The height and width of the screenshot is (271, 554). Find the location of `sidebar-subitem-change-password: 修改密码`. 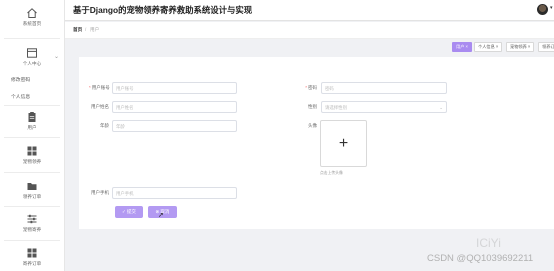

sidebar-subitem-change-password: 修改密码 is located at coordinates (20, 79).